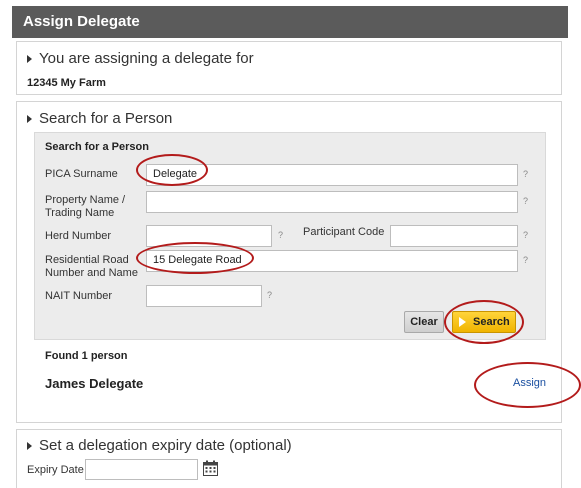  I want to click on clear-button: Clear, so click(424, 322).